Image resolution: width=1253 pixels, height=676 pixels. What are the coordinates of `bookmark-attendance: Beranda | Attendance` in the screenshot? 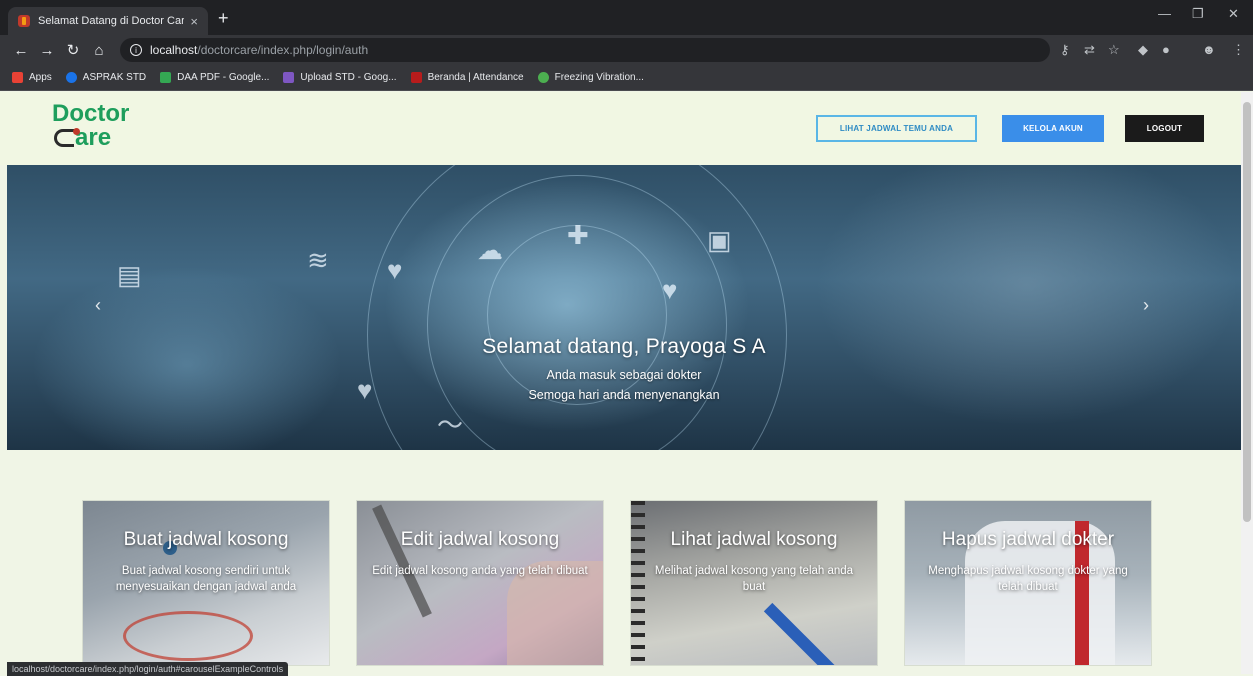 It's located at (467, 77).